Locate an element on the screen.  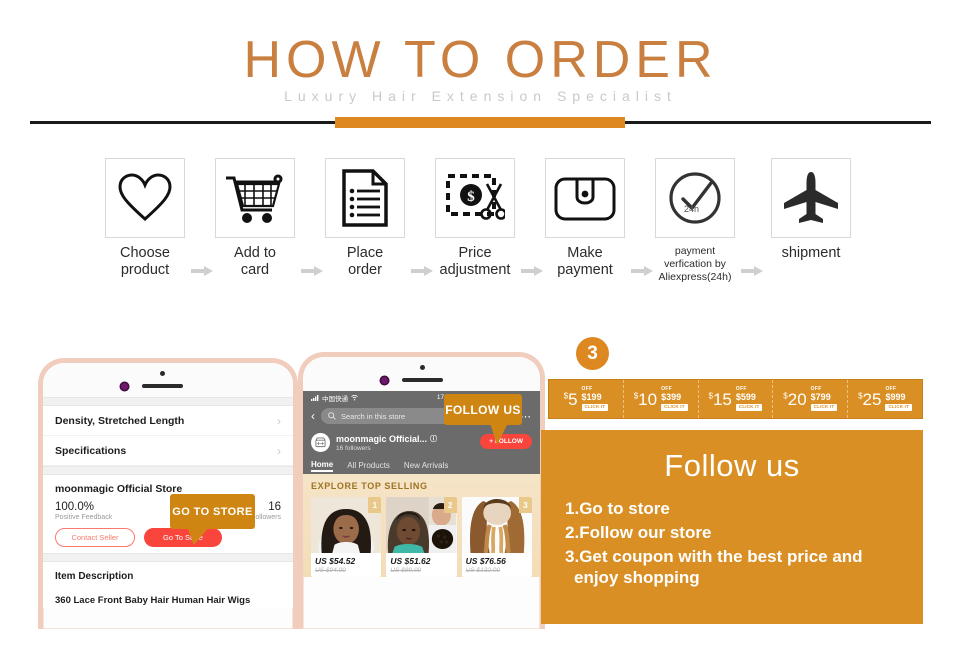
step-label: Place order is located at coordinates (365, 261).